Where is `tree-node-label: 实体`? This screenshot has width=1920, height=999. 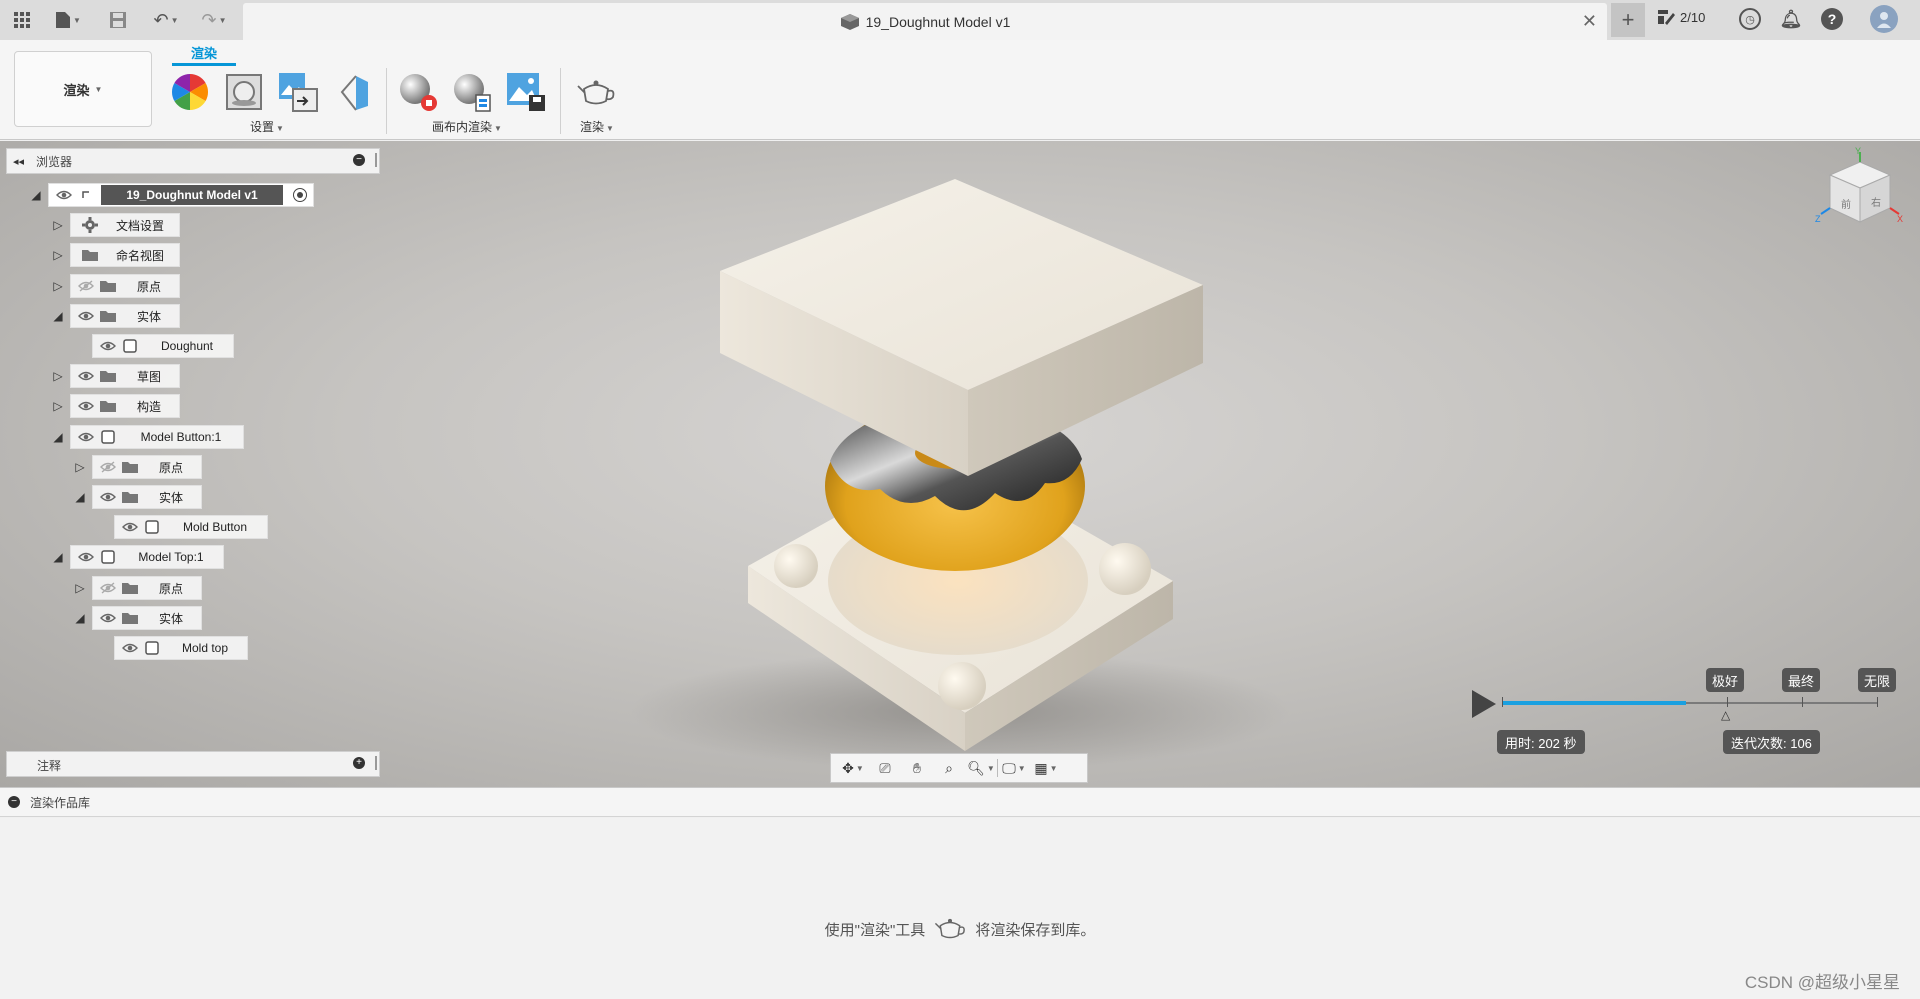
tree-node-label: 实体 is located at coordinates (170, 618).